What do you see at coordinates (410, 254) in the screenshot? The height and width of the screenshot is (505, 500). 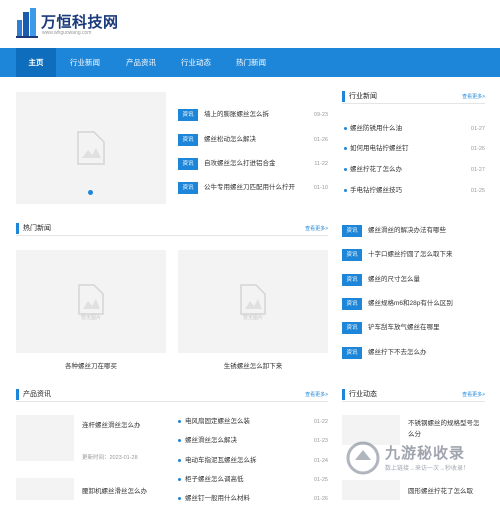 I see `news-title: 十字口螺丝拧圆了怎么取下来` at bounding box center [410, 254].